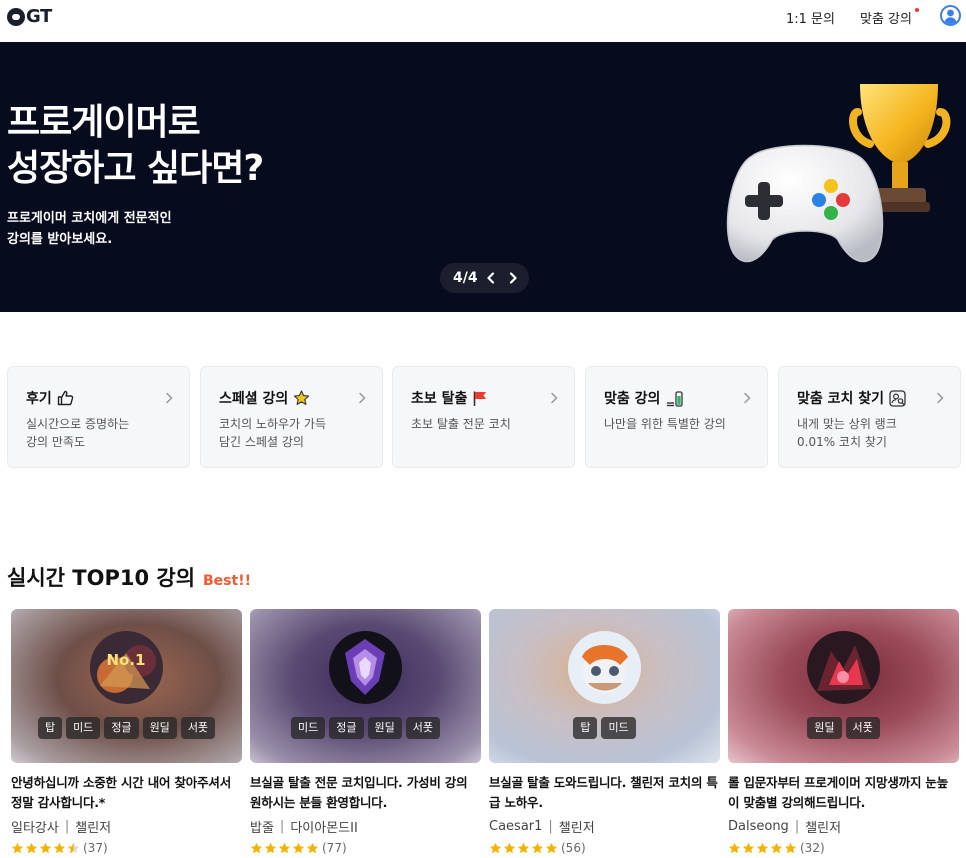 This screenshot has height=858, width=966. I want to click on course-thumbnail: 원딜 서폿, so click(843, 686).